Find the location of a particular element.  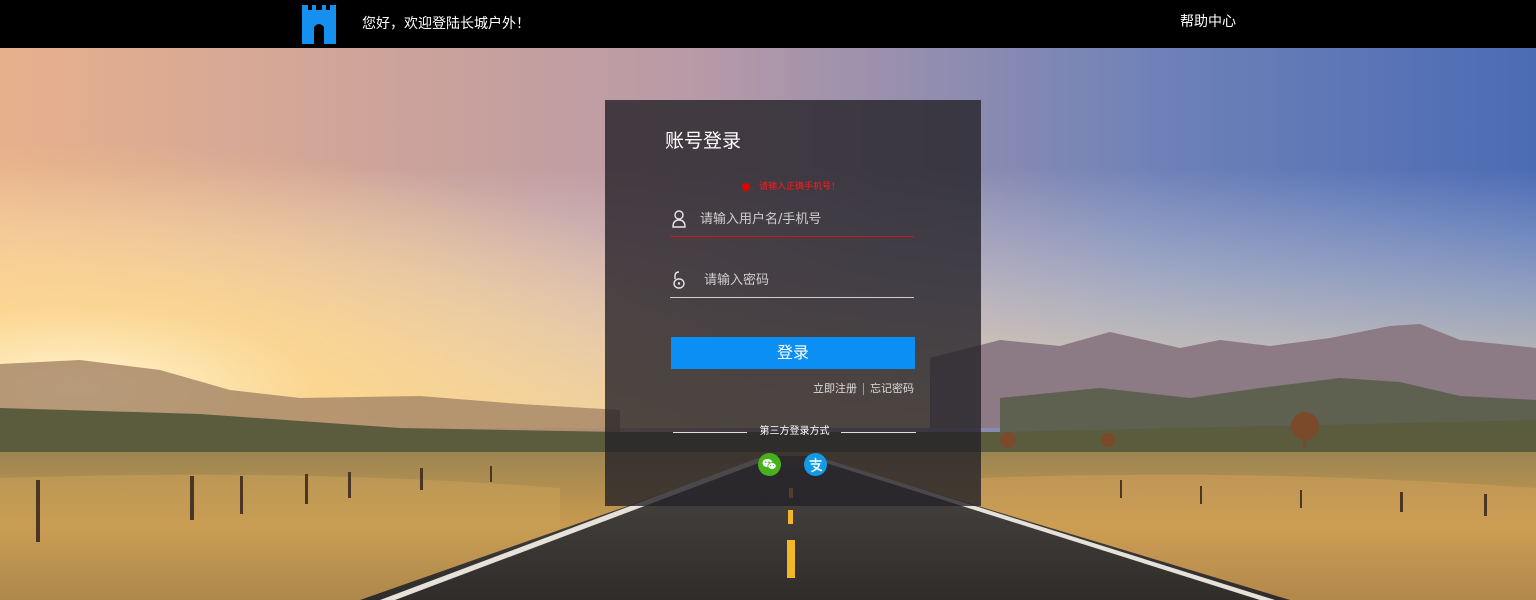

forgot-password-link: 忘记密码 is located at coordinates (892, 389).